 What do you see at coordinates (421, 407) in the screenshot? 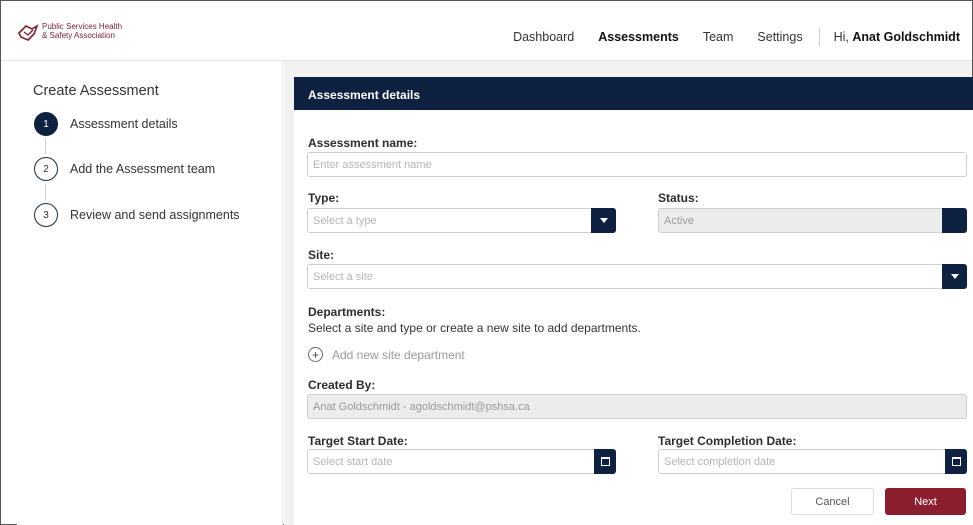
I see `created-by-value: Anat Goldschmidt - agoldschmidt@pshsa.ca` at bounding box center [421, 407].